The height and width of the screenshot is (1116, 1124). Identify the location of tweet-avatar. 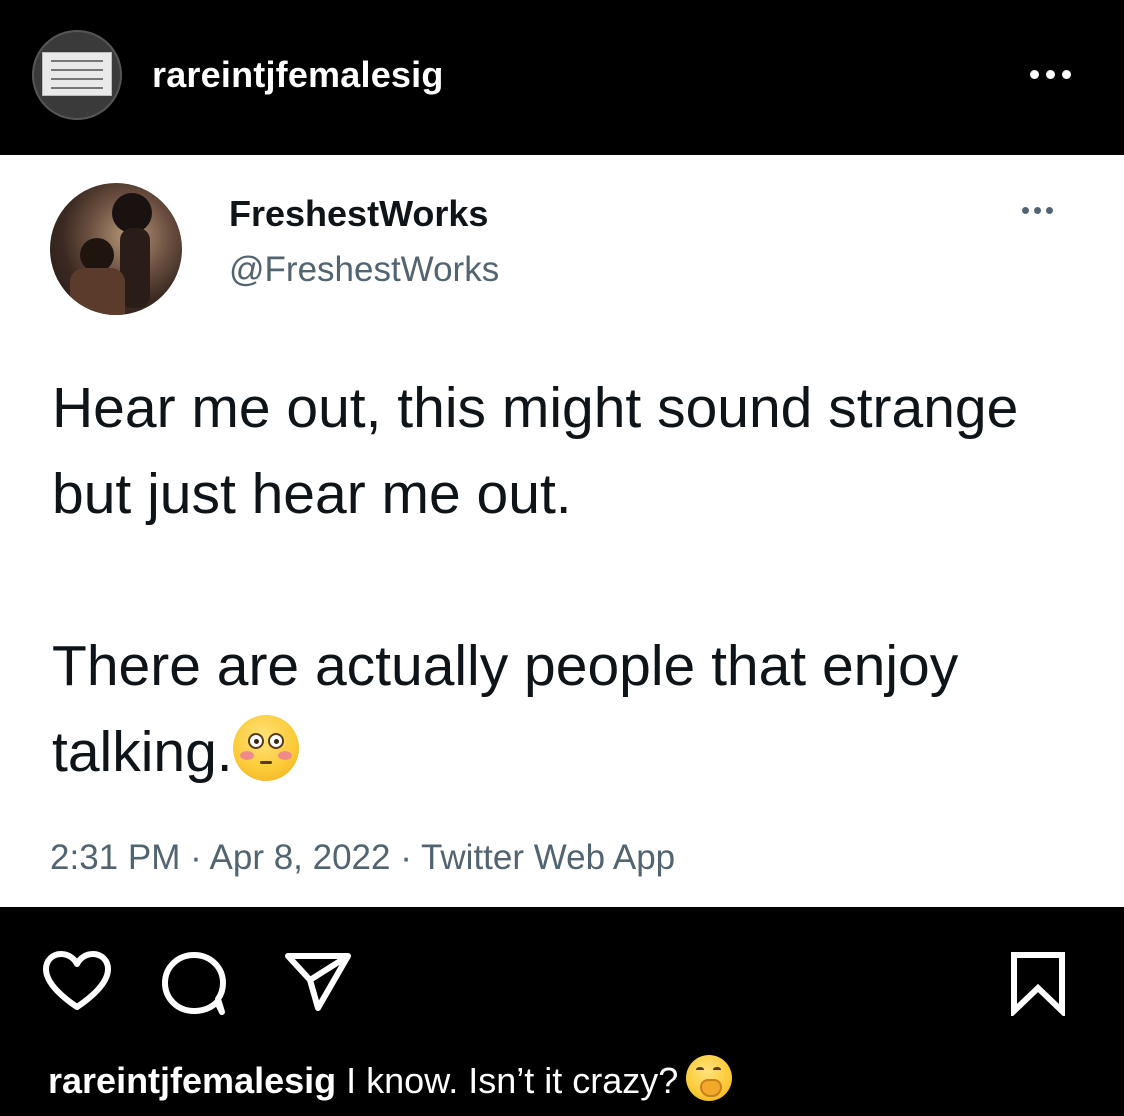
(116, 249).